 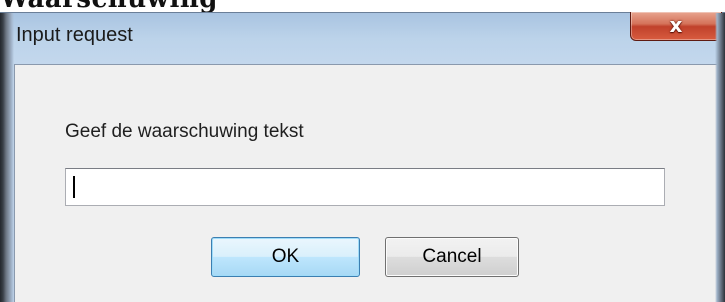 I want to click on ok-button: OK, so click(x=285, y=257).